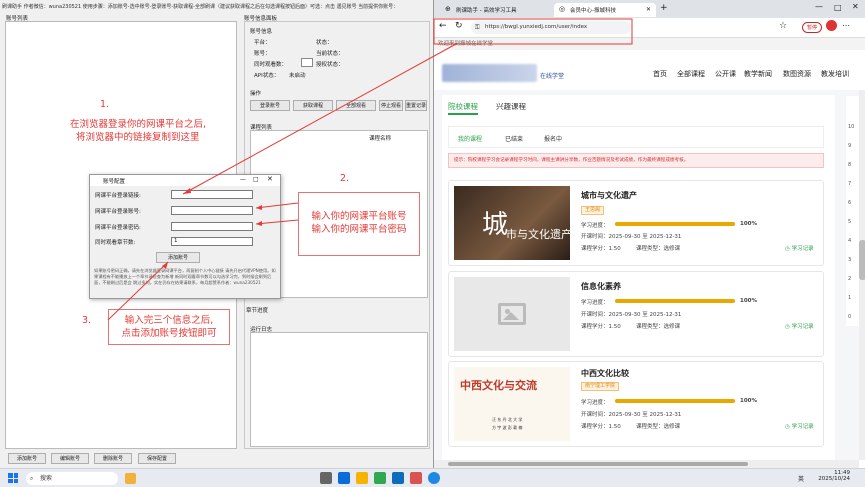  I want to click on taskview-icon, so click(326, 478).